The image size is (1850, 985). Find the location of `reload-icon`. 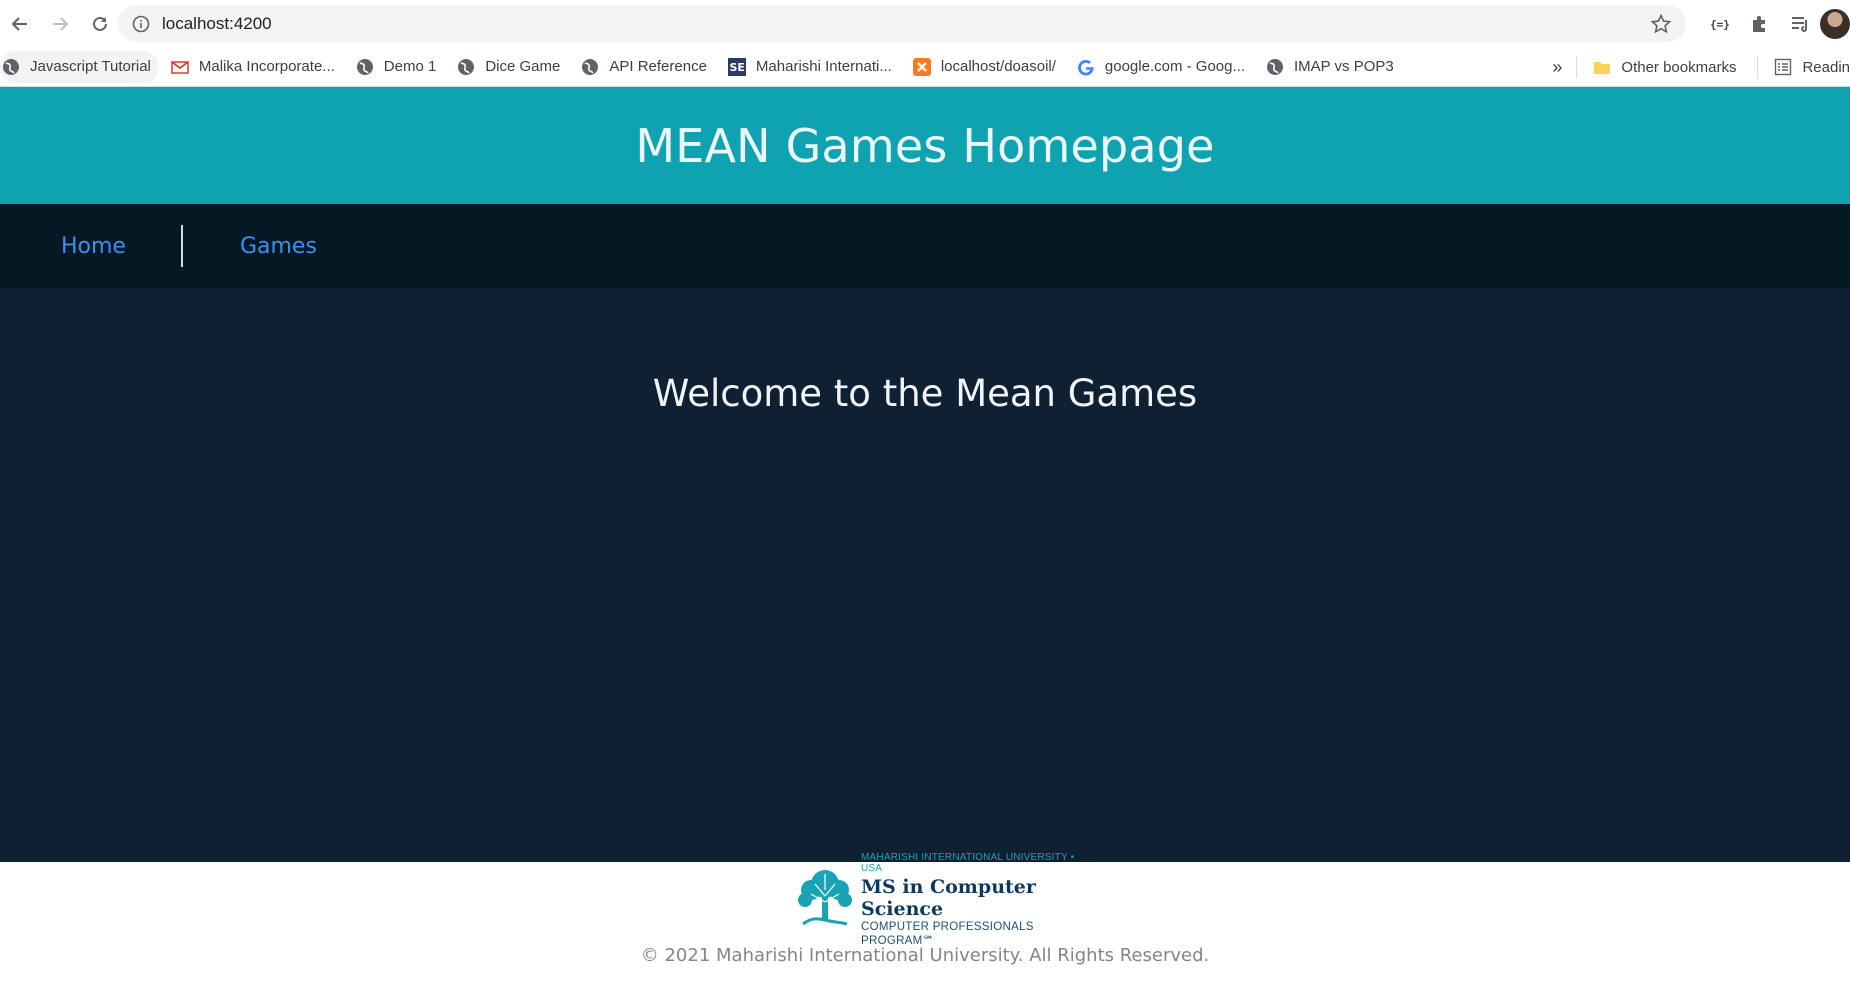

reload-icon is located at coordinates (100, 23).